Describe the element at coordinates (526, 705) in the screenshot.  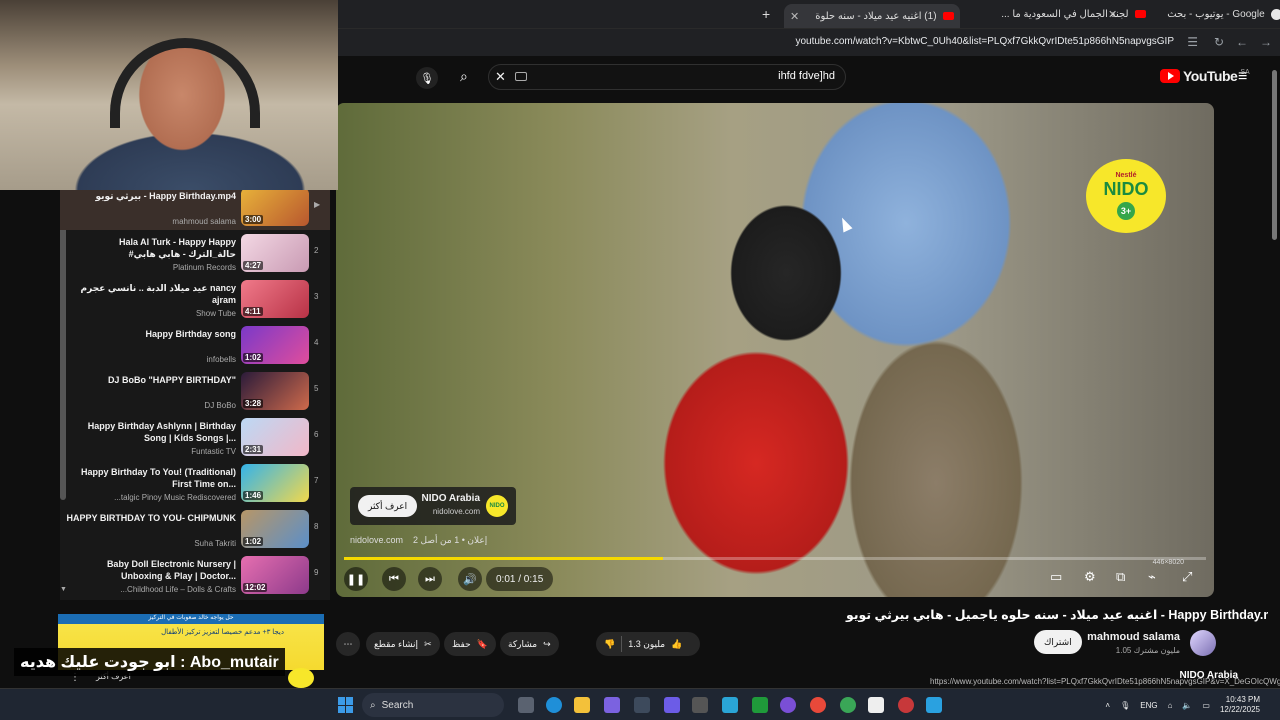
I see `task-view-icon` at that location.